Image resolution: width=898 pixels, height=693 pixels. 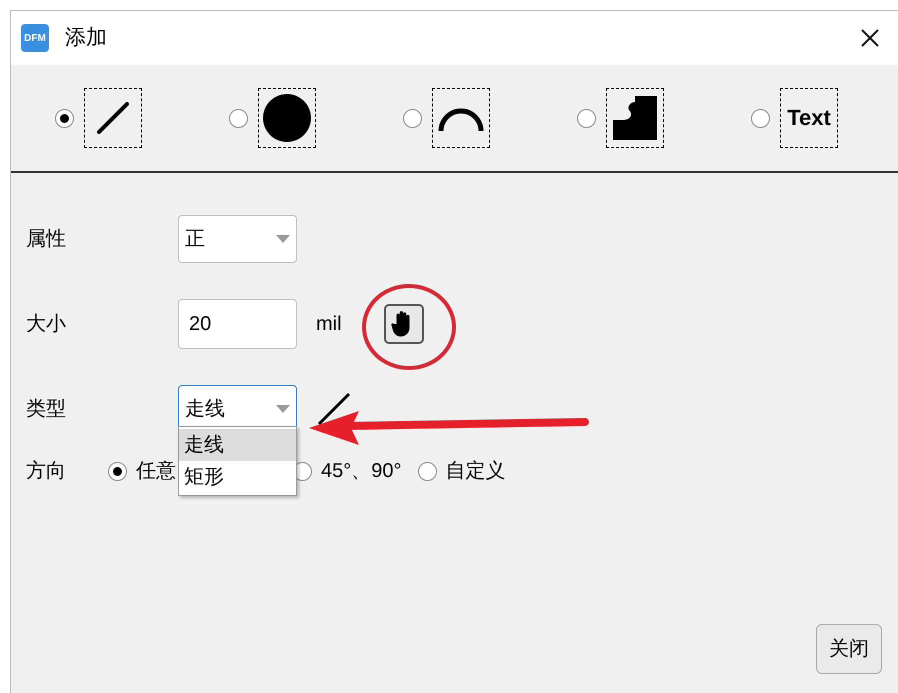 I want to click on field-label: 类型, so click(x=46, y=409).